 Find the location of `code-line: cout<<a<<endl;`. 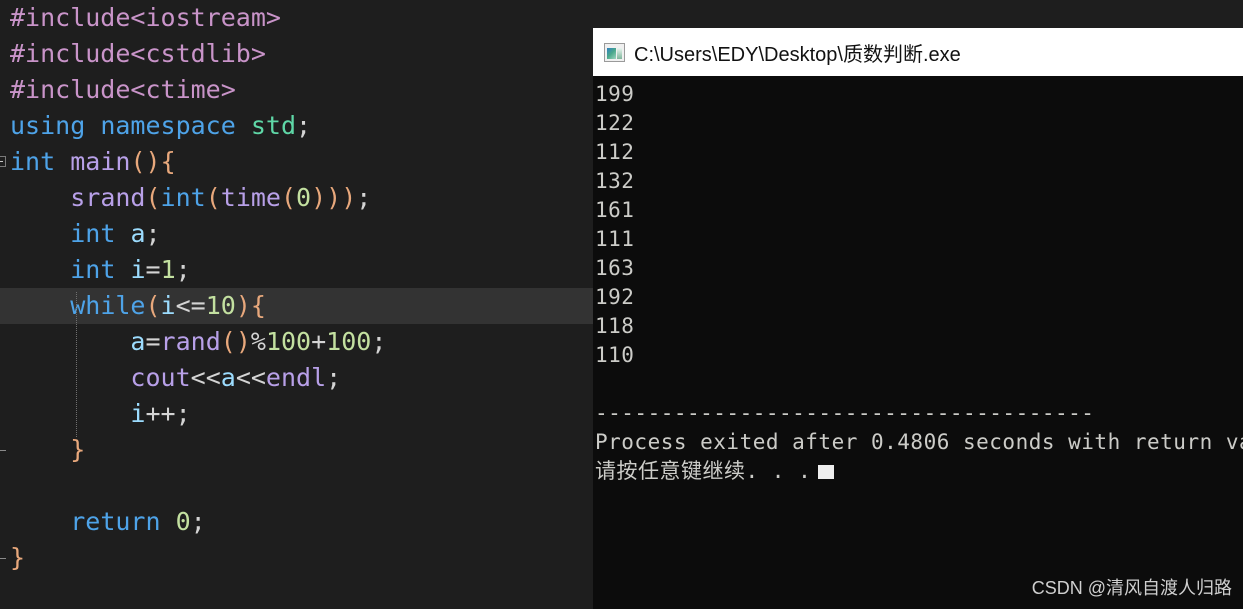

code-line: cout<<a<<endl; is located at coordinates (296, 378).